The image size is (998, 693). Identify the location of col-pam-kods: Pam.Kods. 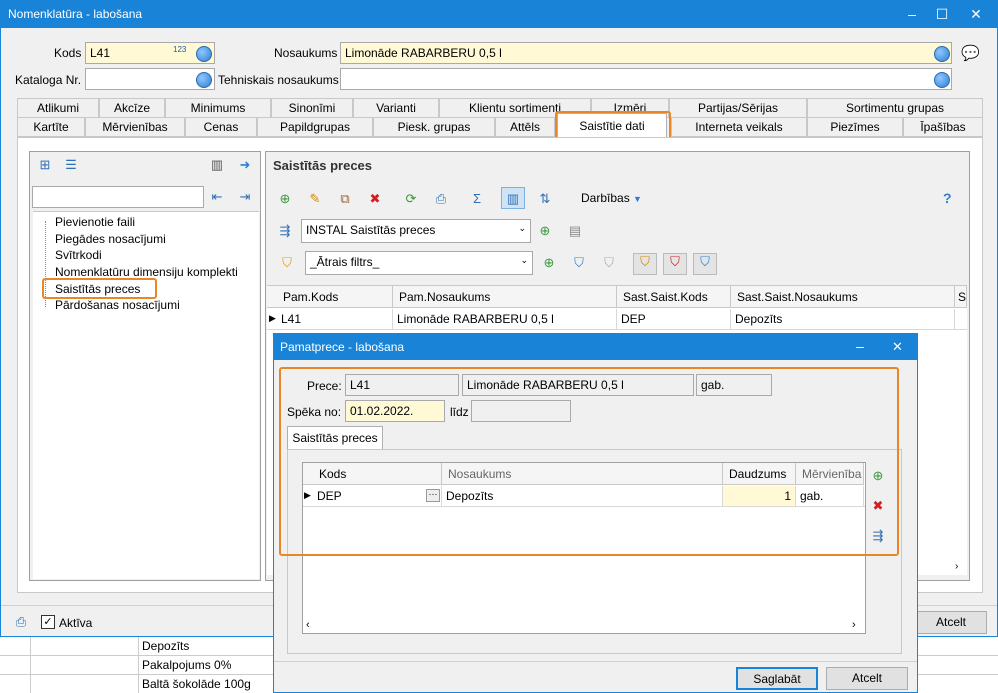
(335, 297).